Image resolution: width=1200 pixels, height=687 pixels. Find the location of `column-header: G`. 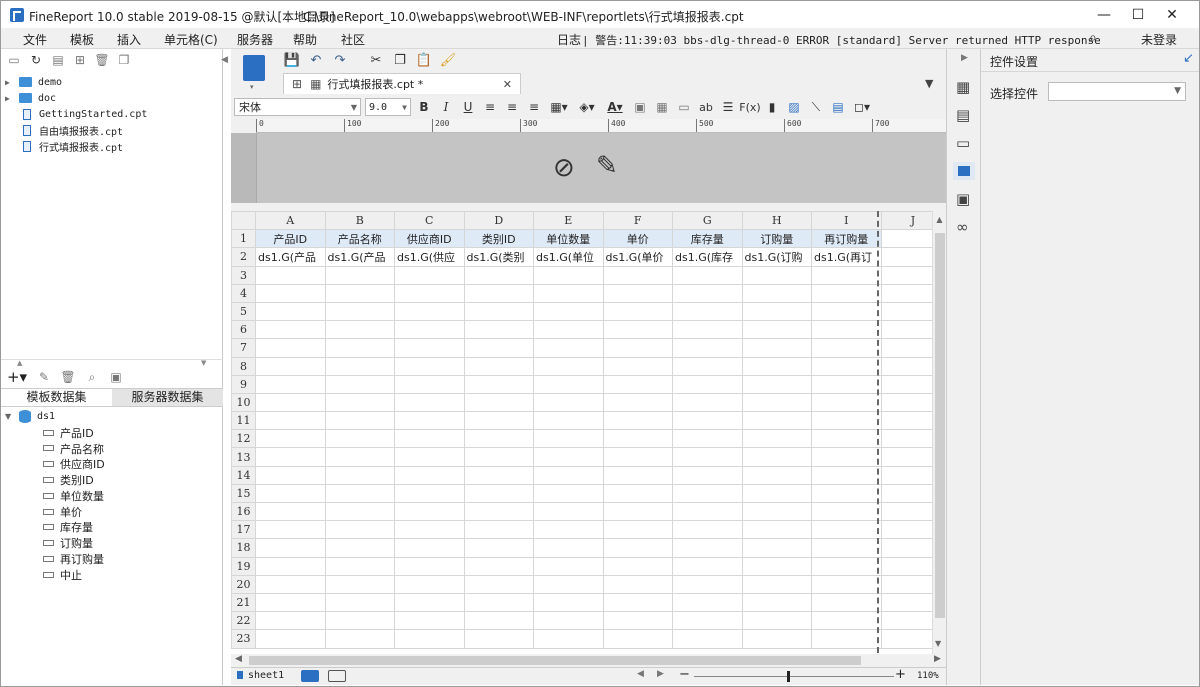

column-header: G is located at coordinates (707, 220).